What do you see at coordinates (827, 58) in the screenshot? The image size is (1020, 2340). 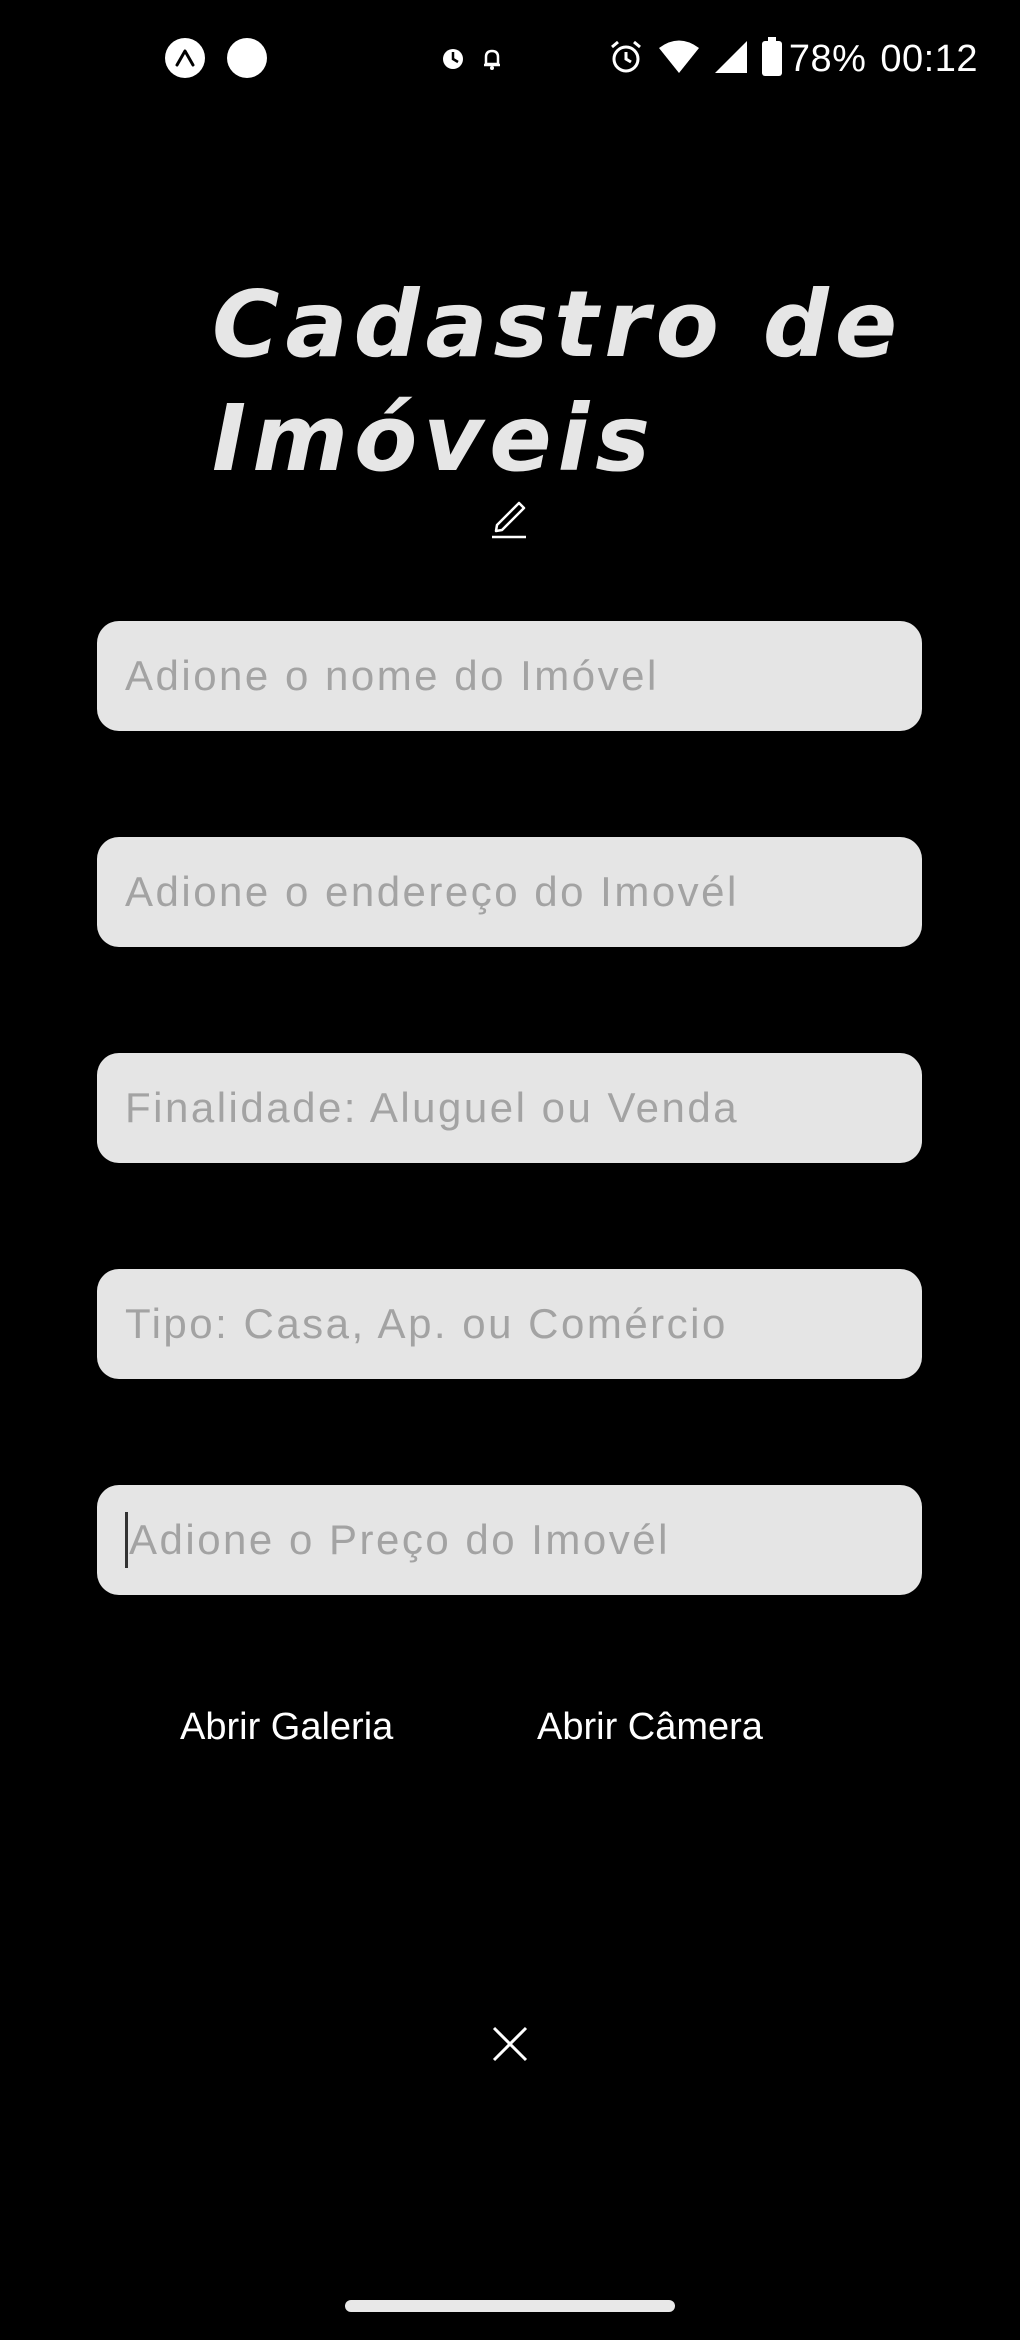 I see `battery-percentage: 78%` at bounding box center [827, 58].